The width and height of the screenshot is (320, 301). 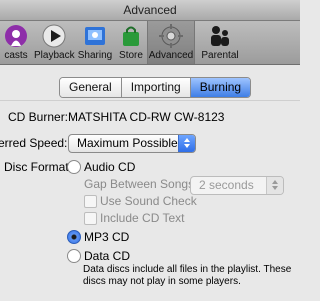 I want to click on use-sound-check-label: Use Sound Check, so click(x=148, y=201).